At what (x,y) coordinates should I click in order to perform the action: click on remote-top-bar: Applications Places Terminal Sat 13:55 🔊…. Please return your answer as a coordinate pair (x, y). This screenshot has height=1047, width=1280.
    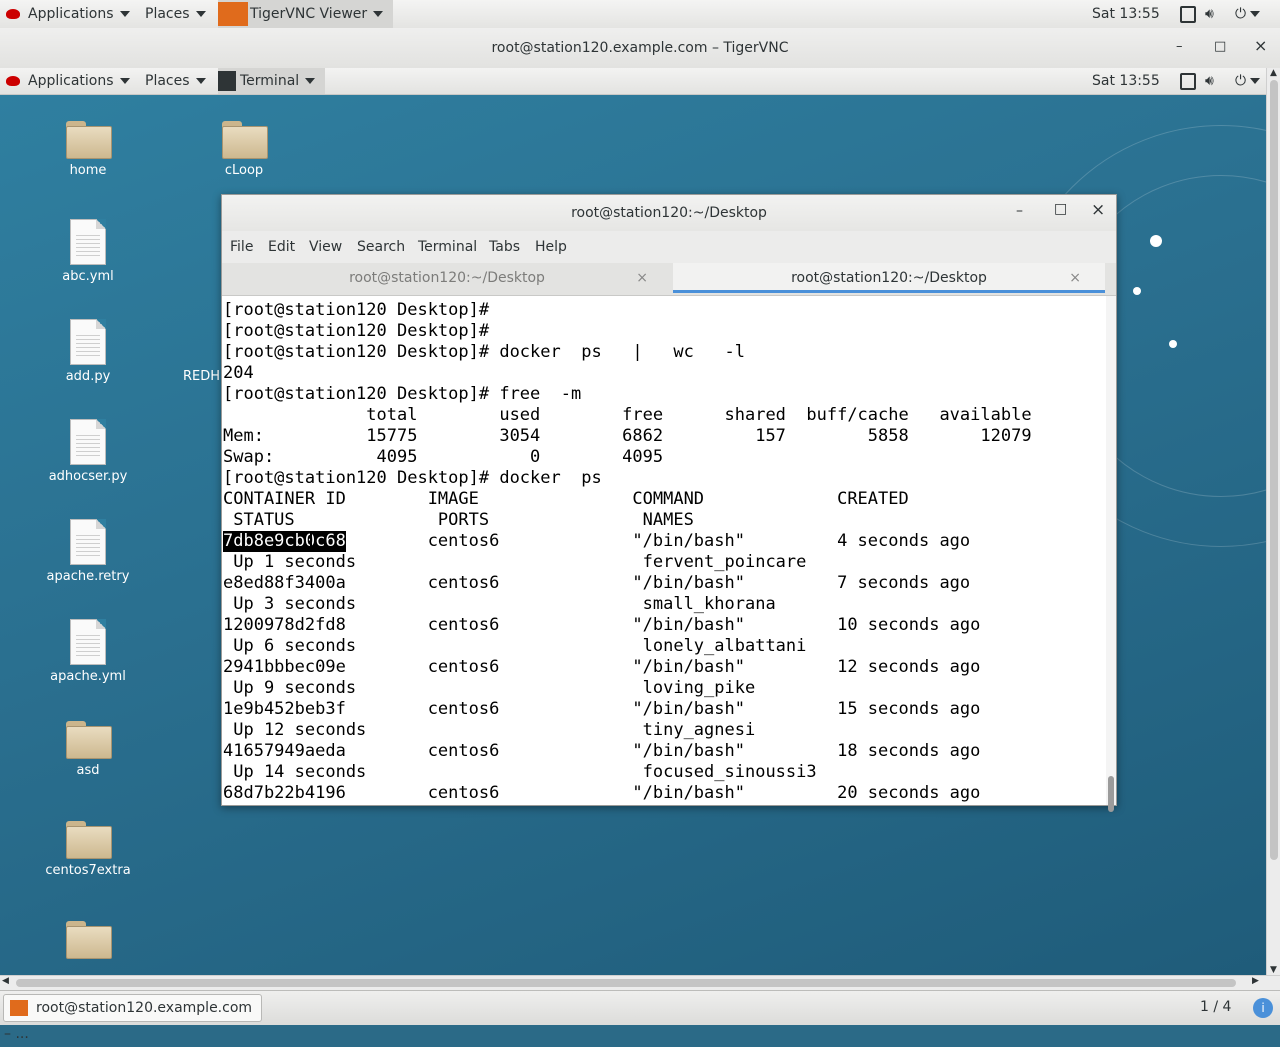
    Looking at the image, I should click on (633, 81).